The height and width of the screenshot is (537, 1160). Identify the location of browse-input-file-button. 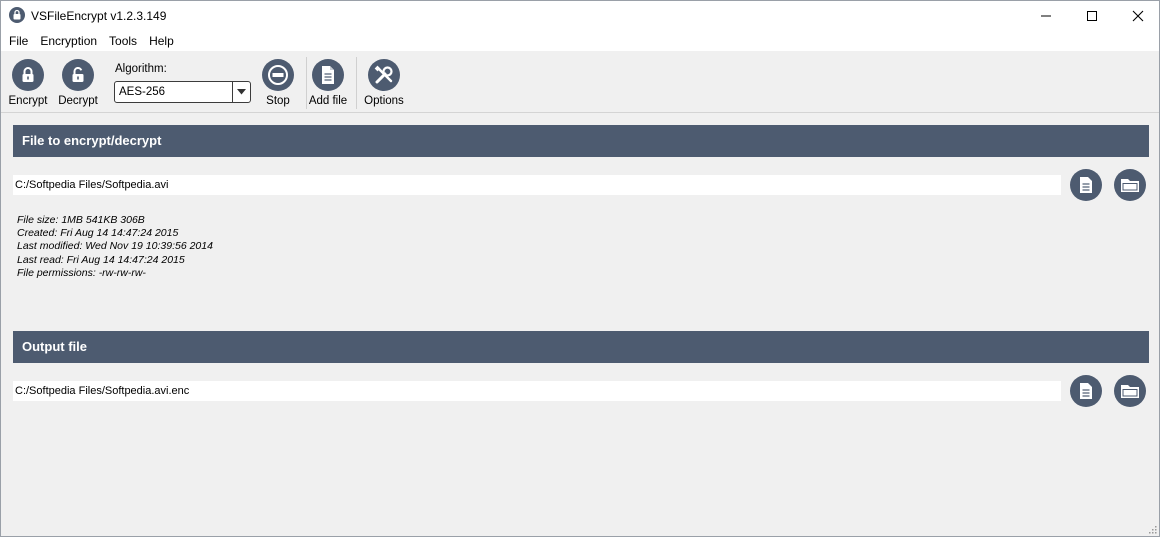
(1086, 185).